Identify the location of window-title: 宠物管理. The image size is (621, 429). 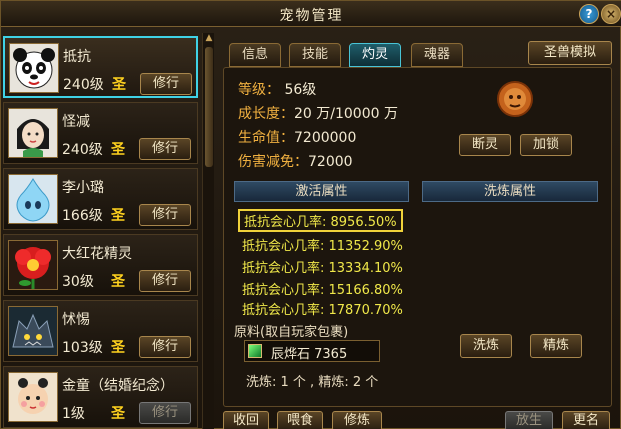
(311, 16).